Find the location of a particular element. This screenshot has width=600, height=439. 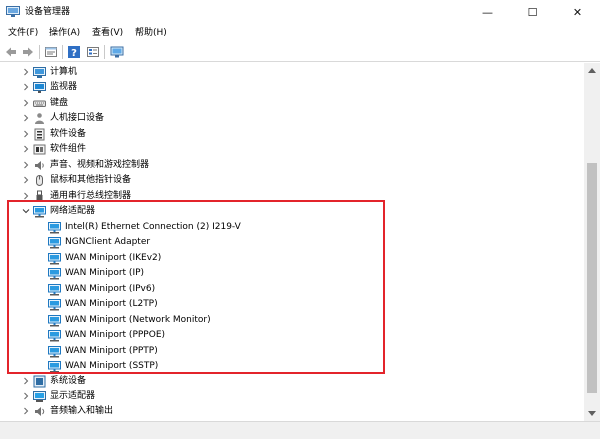

view-icon is located at coordinates (93, 52).